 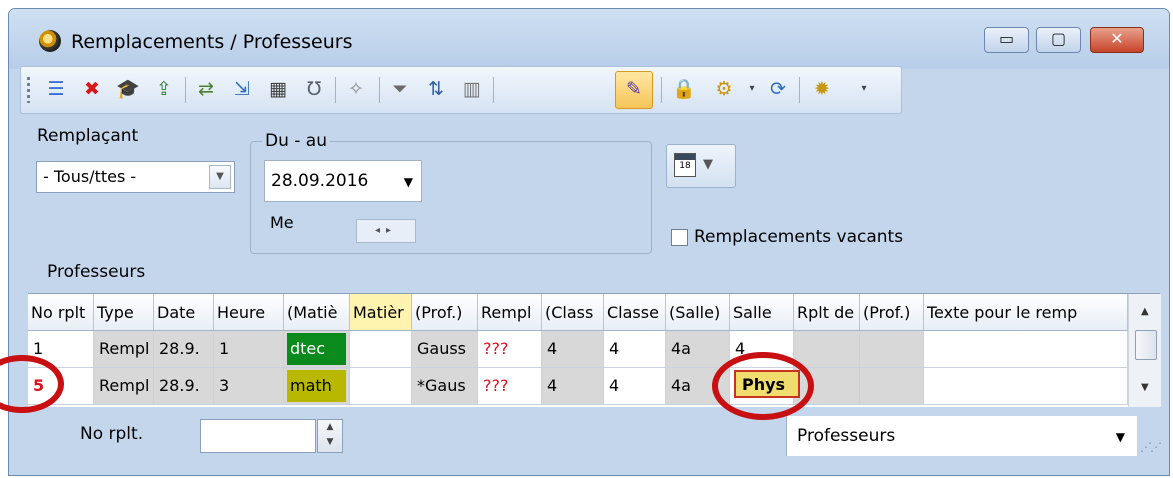 What do you see at coordinates (685, 165) in the screenshot?
I see `calendar-icon: 18` at bounding box center [685, 165].